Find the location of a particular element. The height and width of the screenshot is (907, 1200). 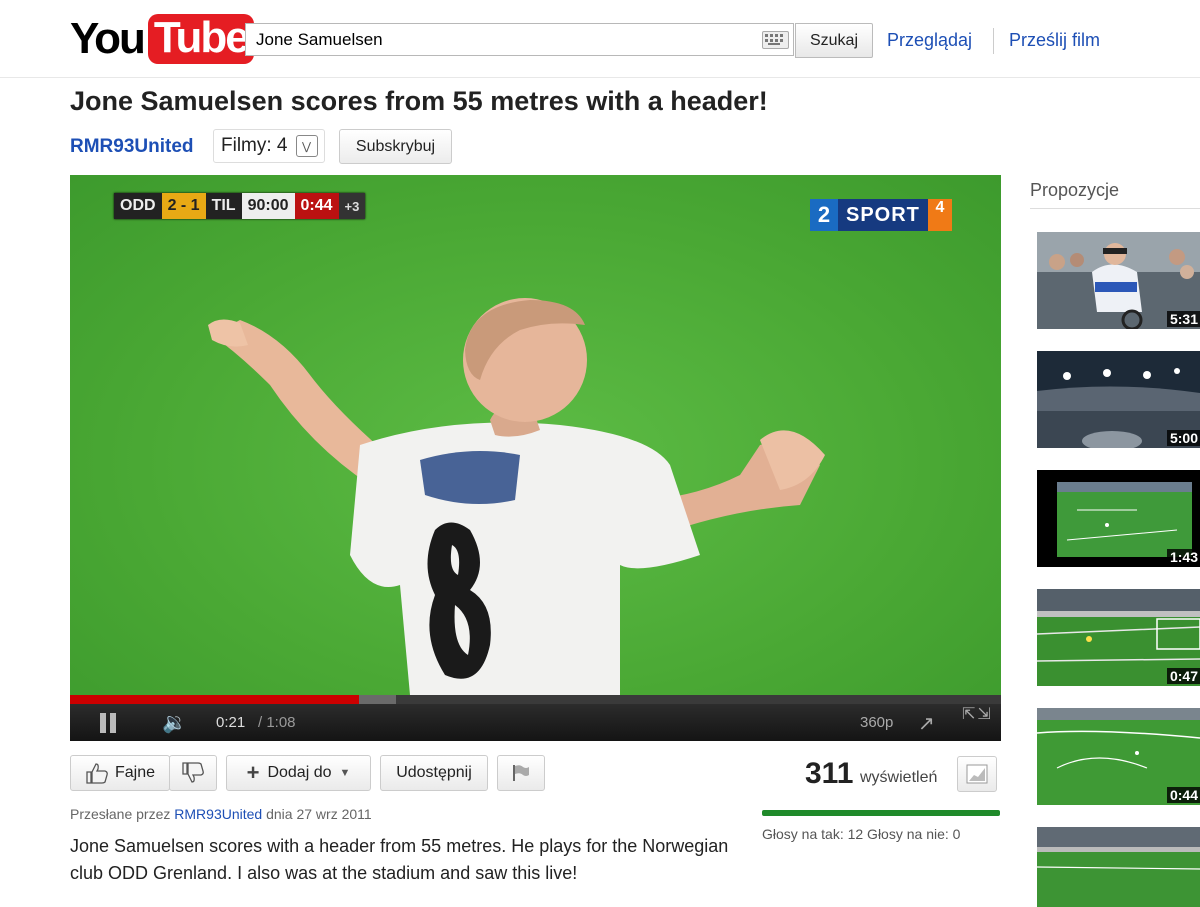

add-to-label: Dodaj do is located at coordinates (299, 772).